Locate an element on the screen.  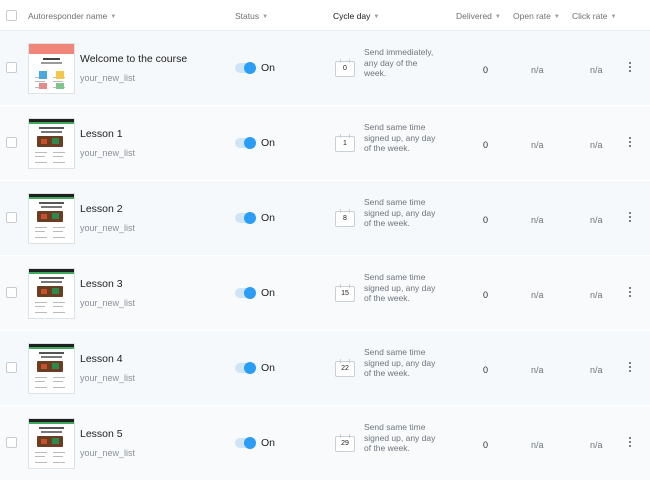
autoresponder-name: Lesson 2 is located at coordinates (101, 209).